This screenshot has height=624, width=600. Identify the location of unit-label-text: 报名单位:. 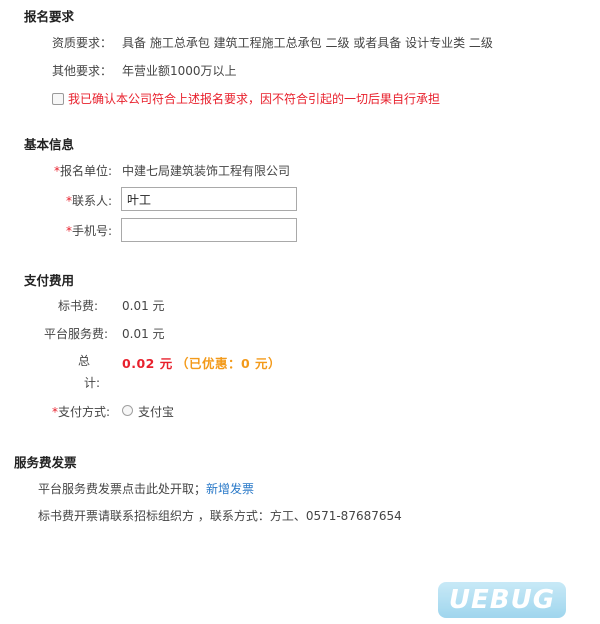
(85, 171).